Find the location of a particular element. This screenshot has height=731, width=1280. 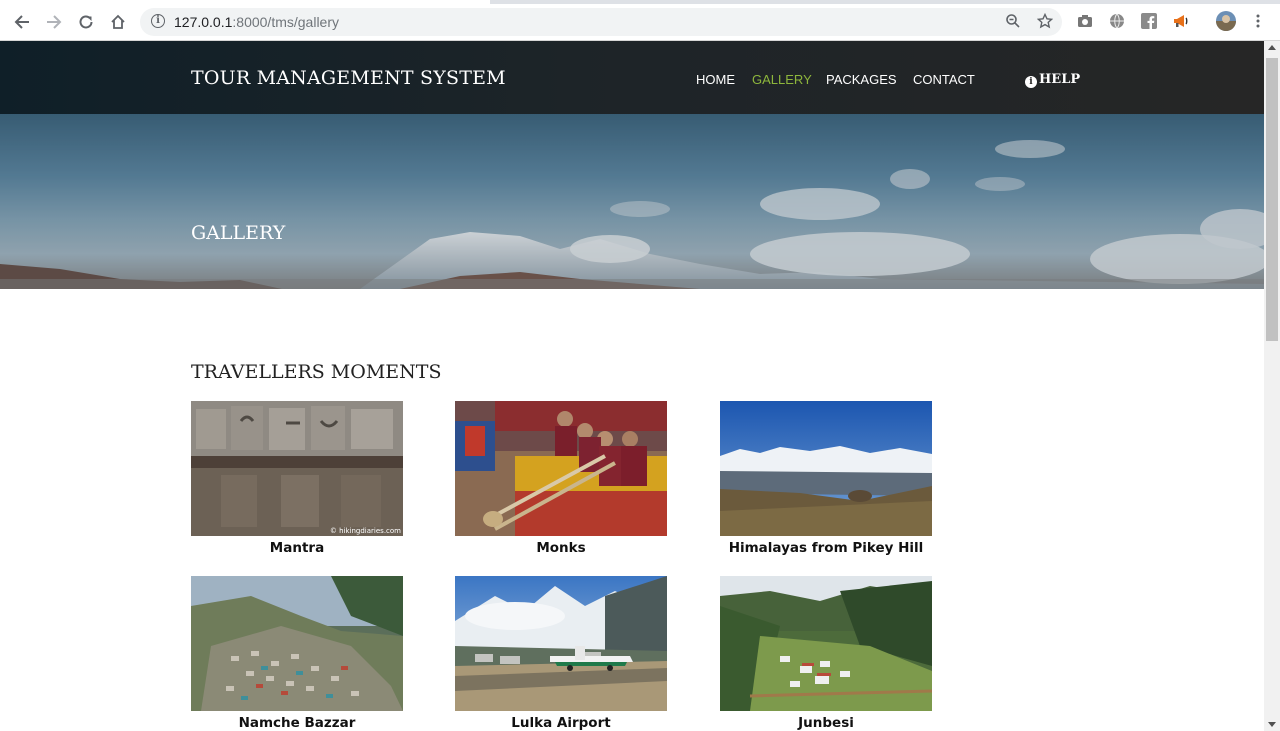

bookmark-star-icon is located at coordinates (1045, 21).